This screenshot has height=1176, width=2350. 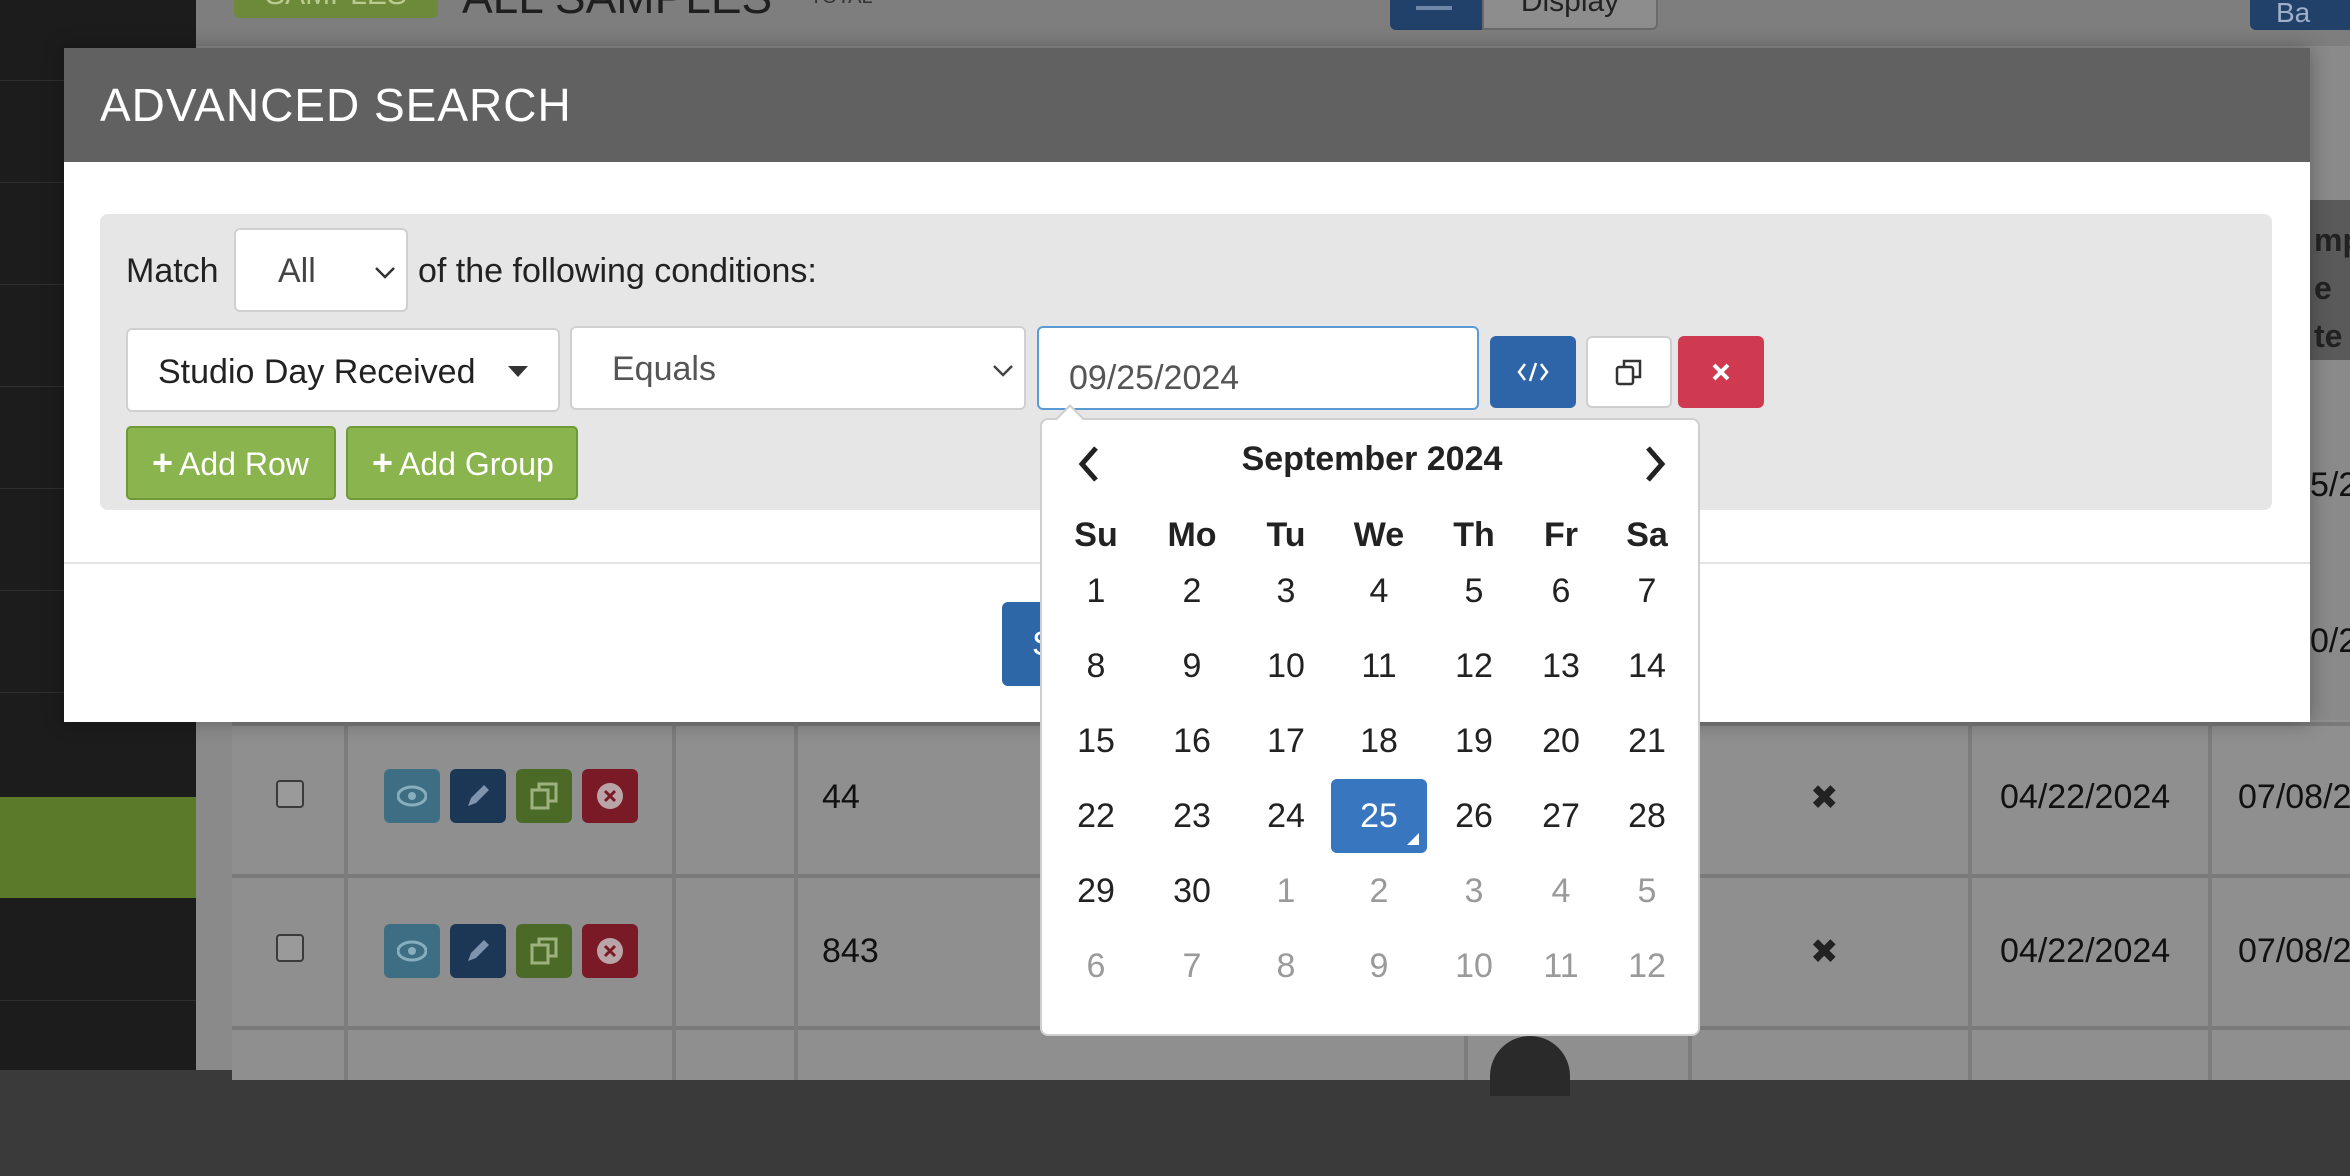 I want to click on day-cell: 29, so click(x=1096, y=891).